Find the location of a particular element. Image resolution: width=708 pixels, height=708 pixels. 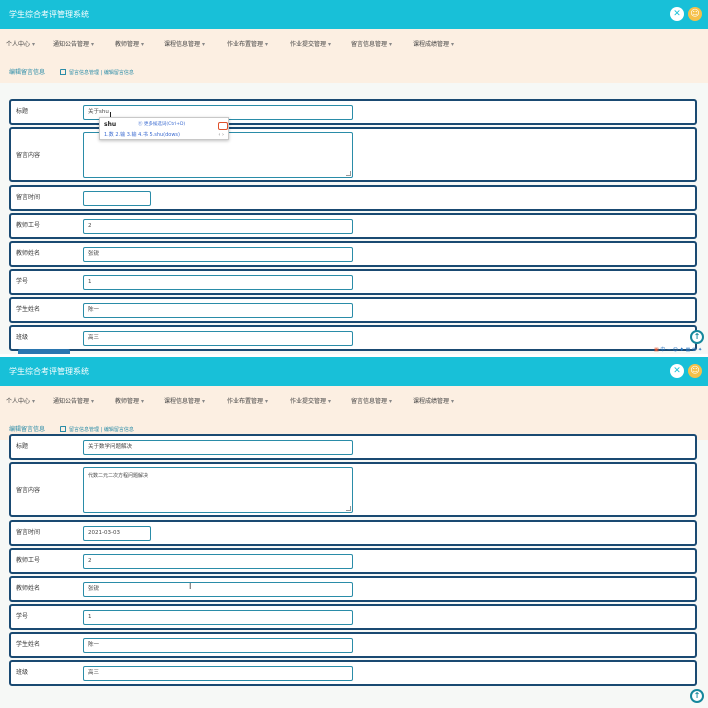

title-input: 关于数学问题解决 is located at coordinates (218, 447).